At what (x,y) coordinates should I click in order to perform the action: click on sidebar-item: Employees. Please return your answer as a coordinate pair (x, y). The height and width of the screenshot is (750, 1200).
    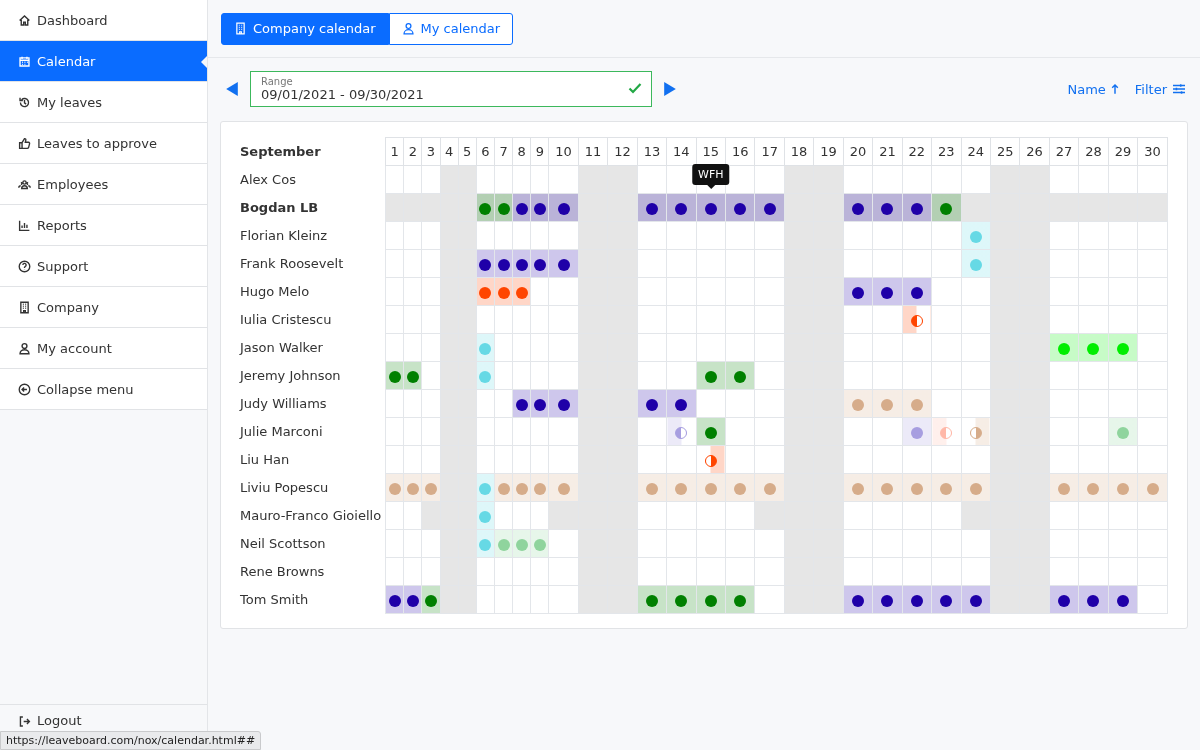
    Looking at the image, I should click on (103, 184).